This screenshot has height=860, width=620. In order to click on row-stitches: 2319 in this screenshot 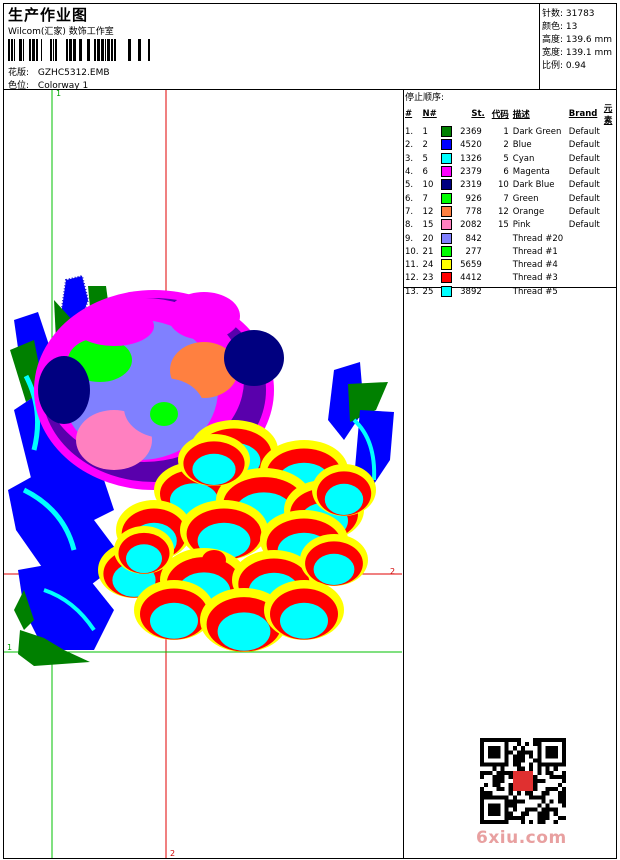, I will do `click(471, 185)`.